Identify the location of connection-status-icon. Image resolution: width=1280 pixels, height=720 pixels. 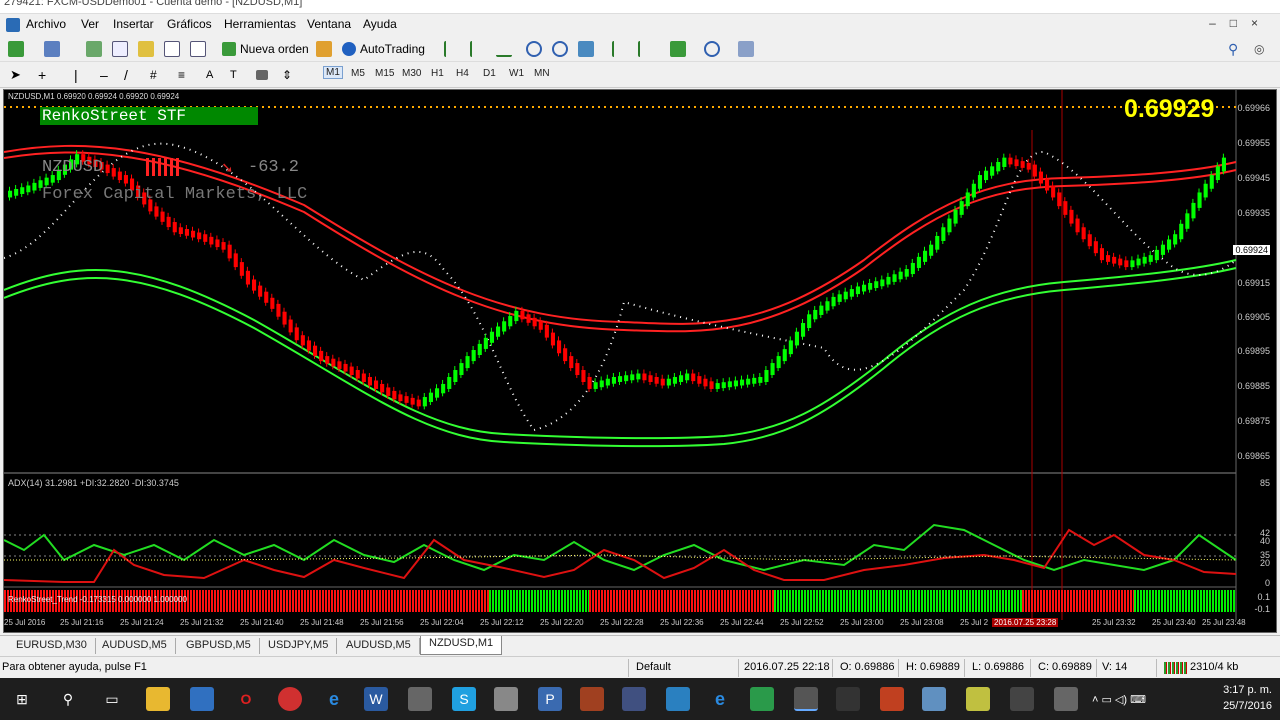
(1176, 668).